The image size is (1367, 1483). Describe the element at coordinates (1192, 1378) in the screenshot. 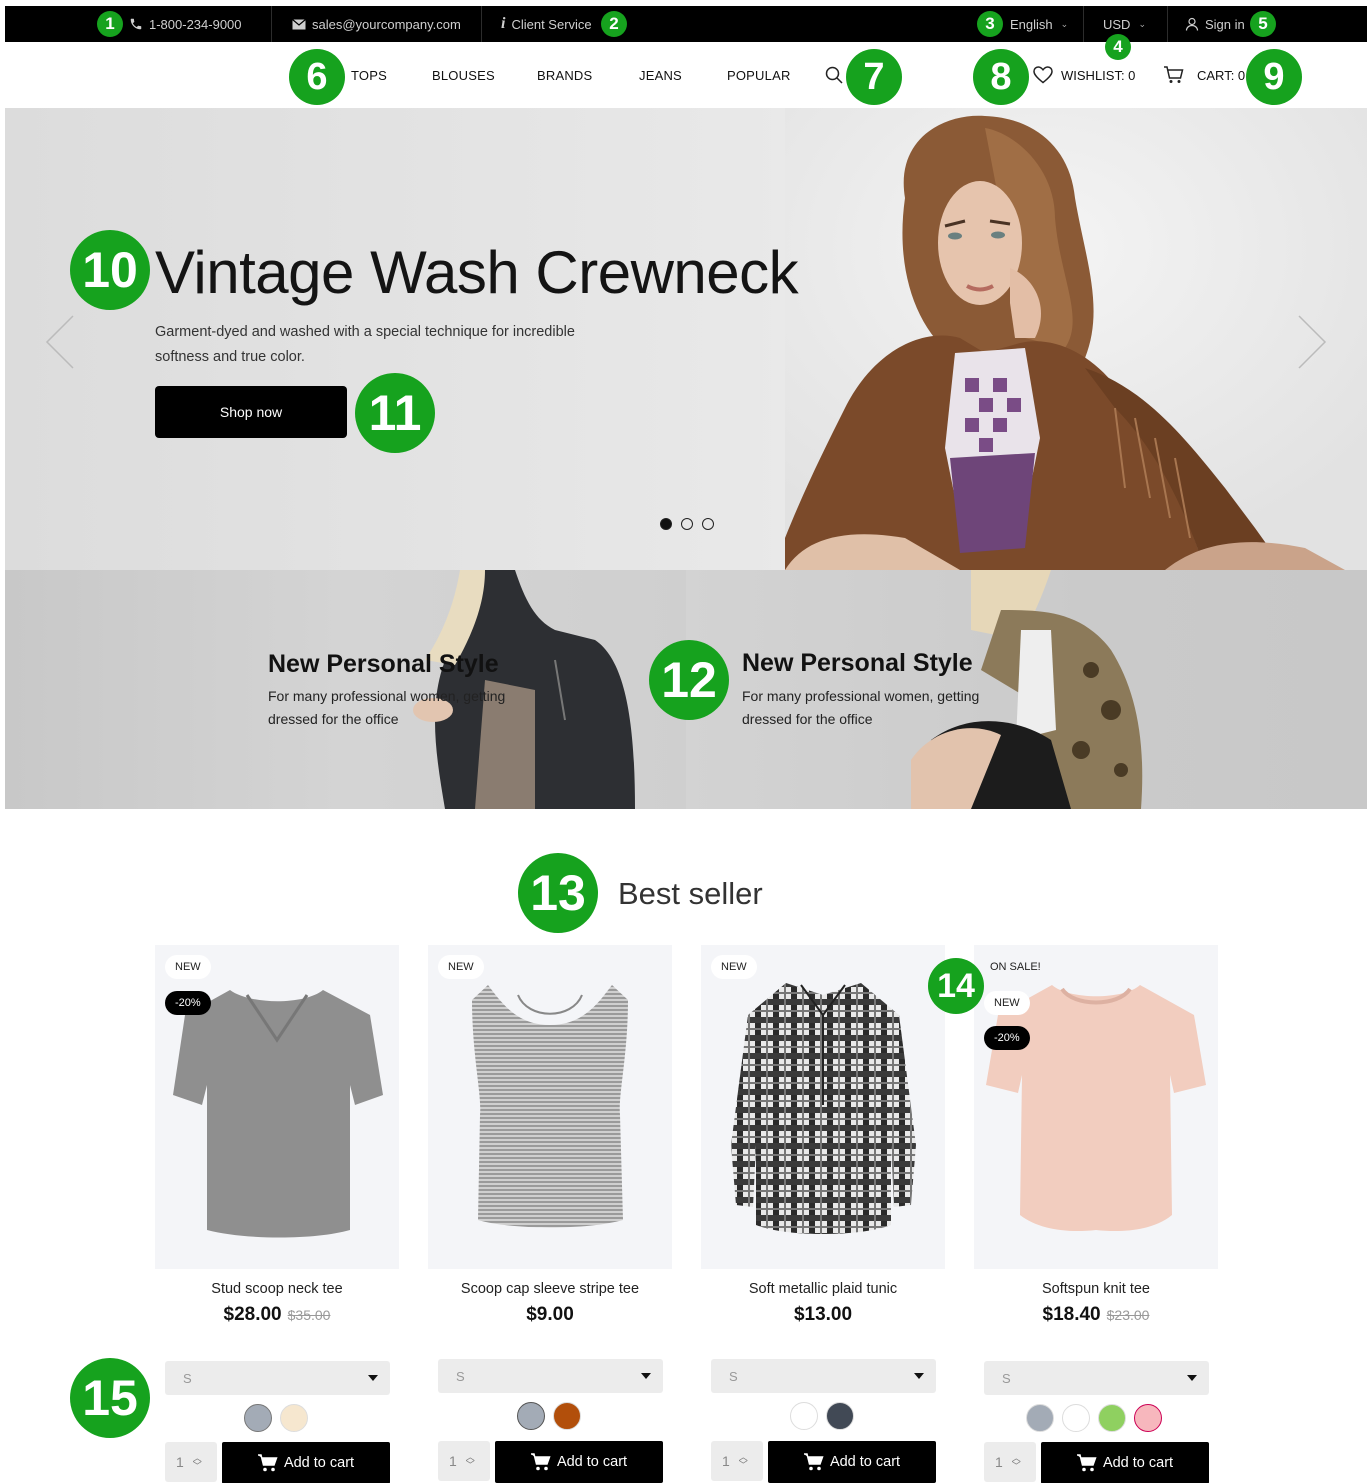

I see `caret-down-icon` at that location.